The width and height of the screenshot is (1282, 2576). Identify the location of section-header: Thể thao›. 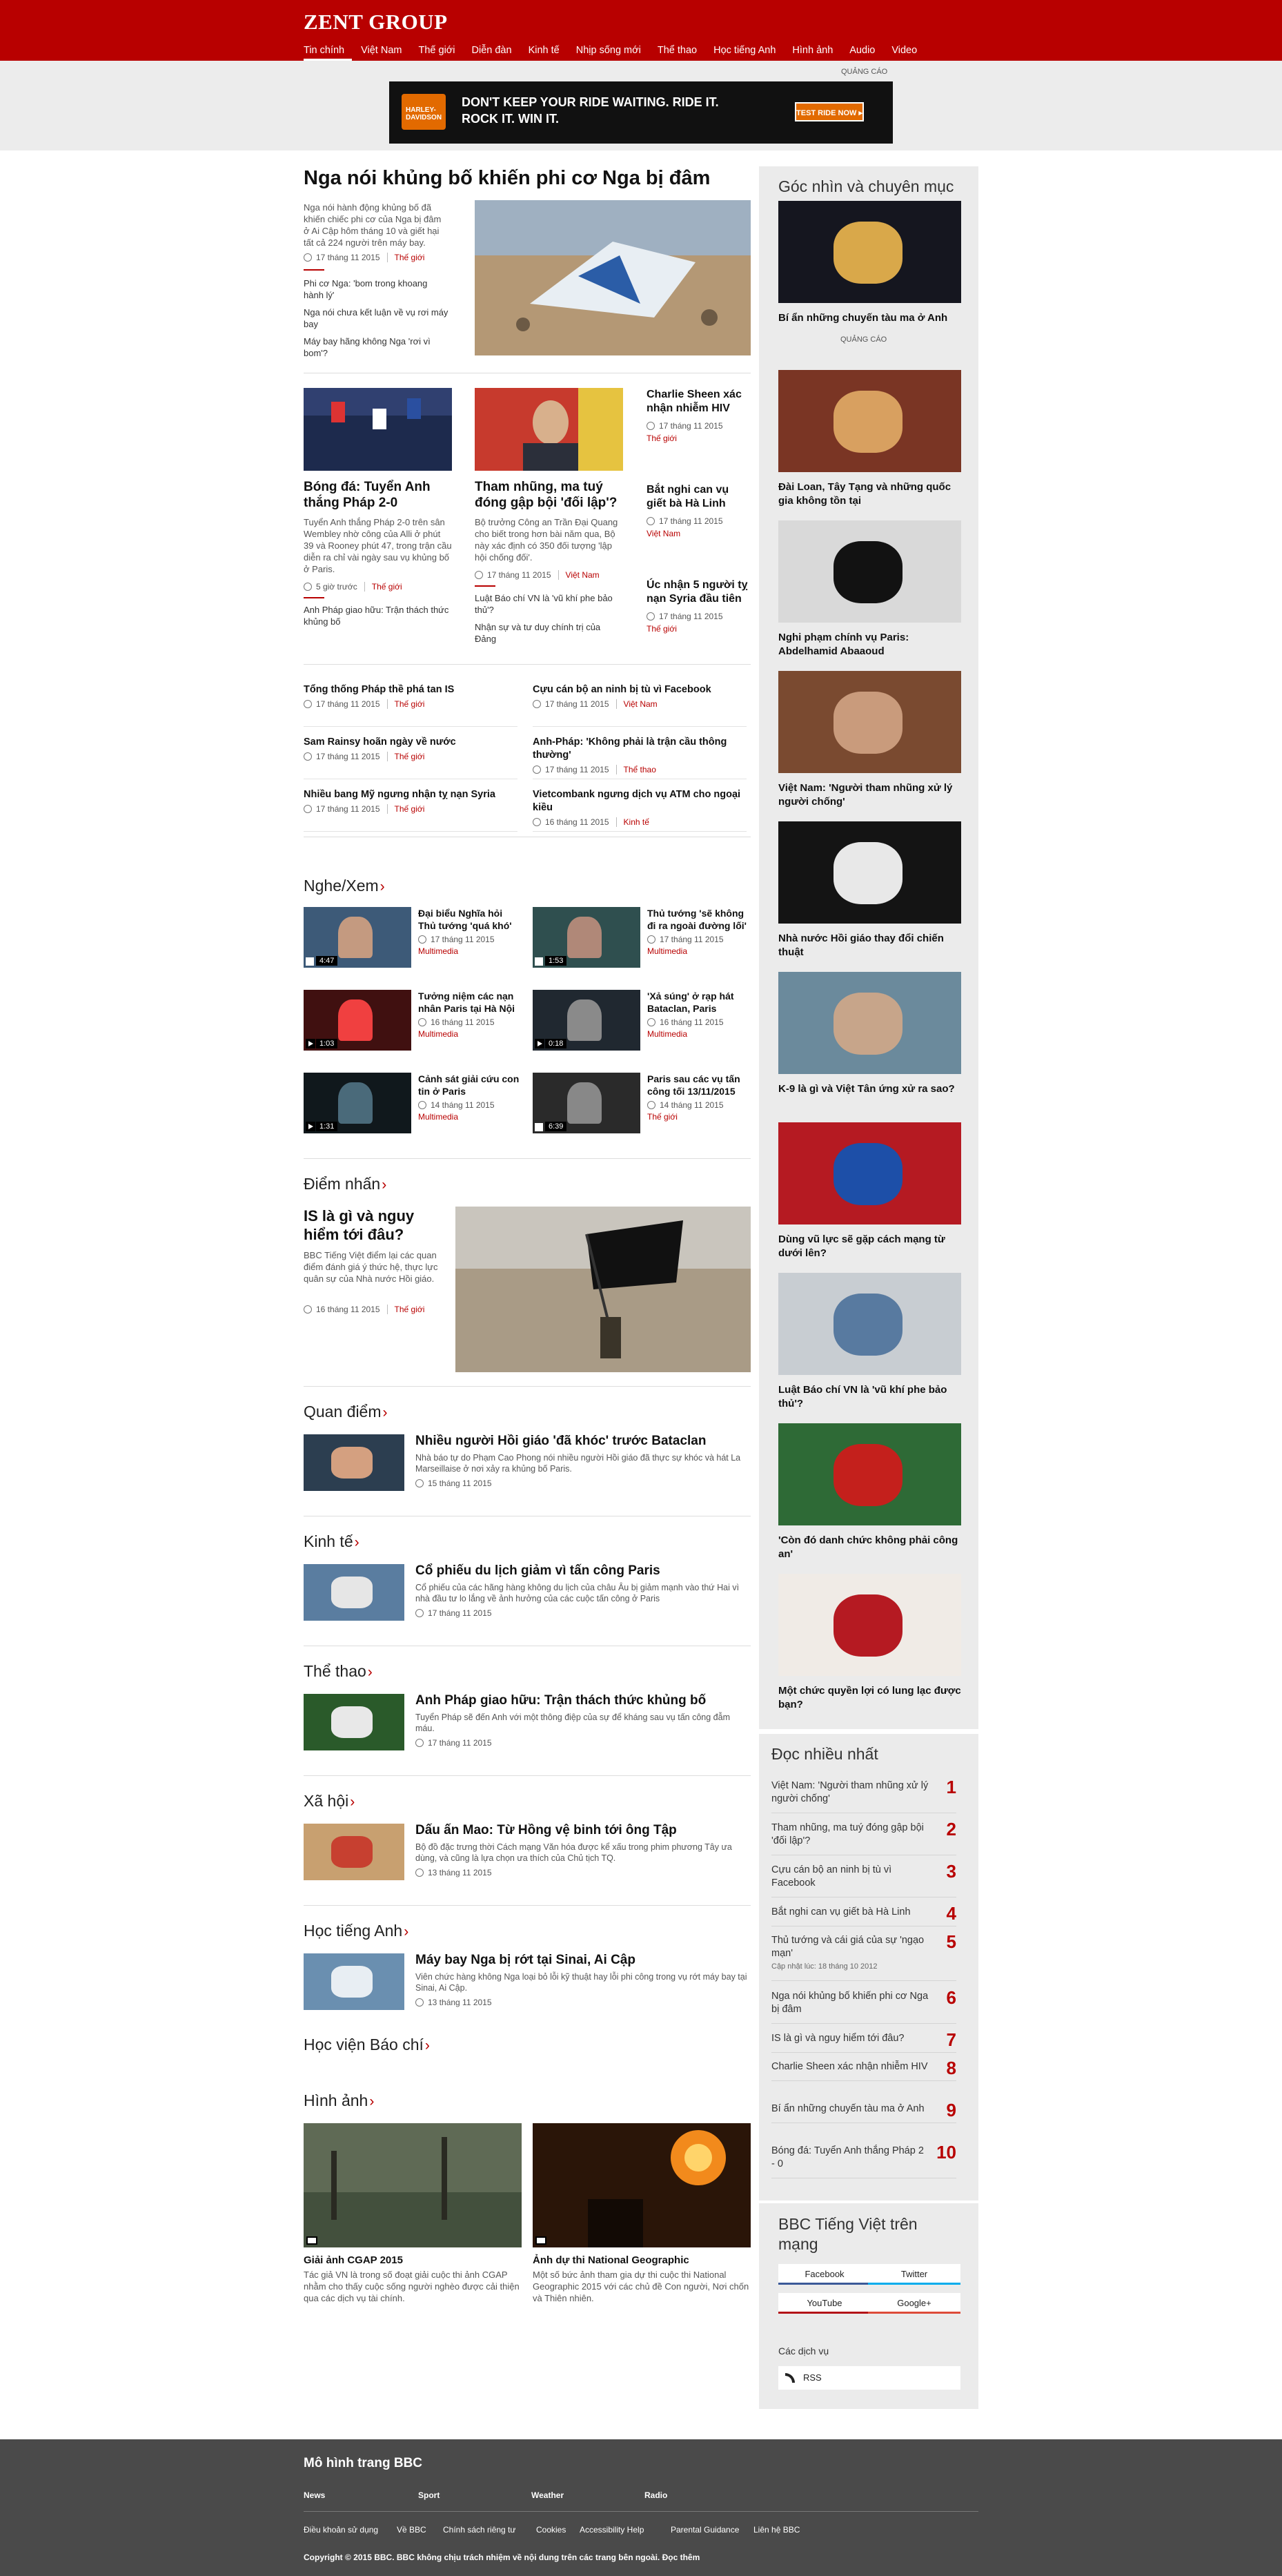
(338, 1671).